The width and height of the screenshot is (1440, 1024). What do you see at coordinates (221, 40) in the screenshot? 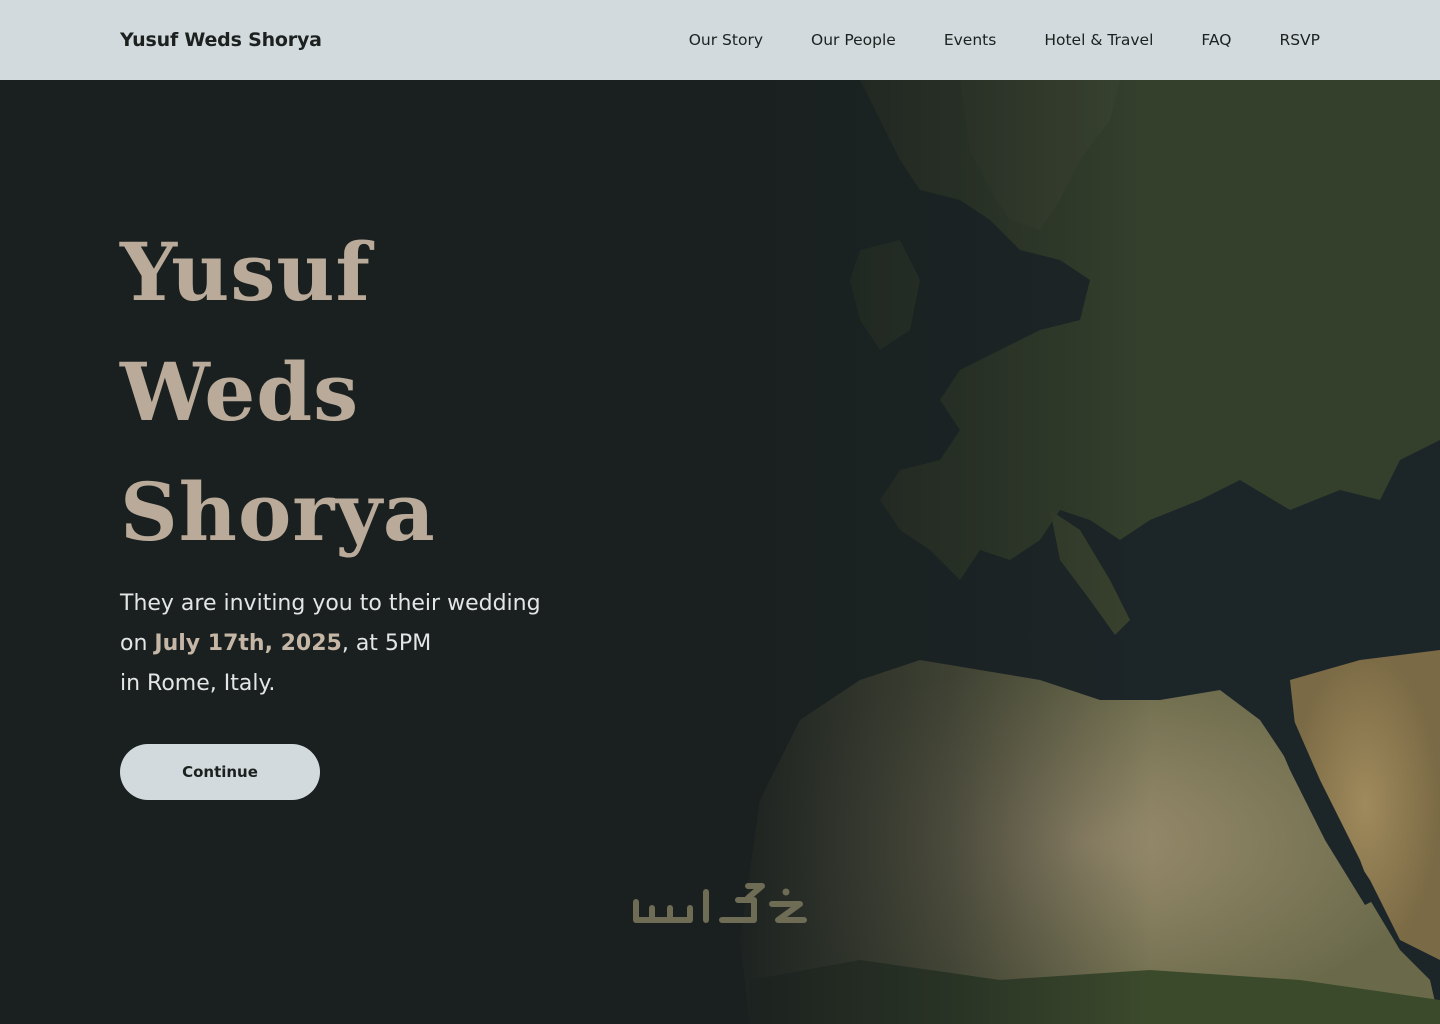
I see `brand-title: Yusuf Weds Shorya` at bounding box center [221, 40].